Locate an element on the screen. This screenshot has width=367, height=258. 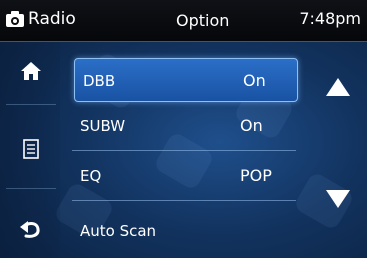
option-label: SUBW is located at coordinates (103, 126).